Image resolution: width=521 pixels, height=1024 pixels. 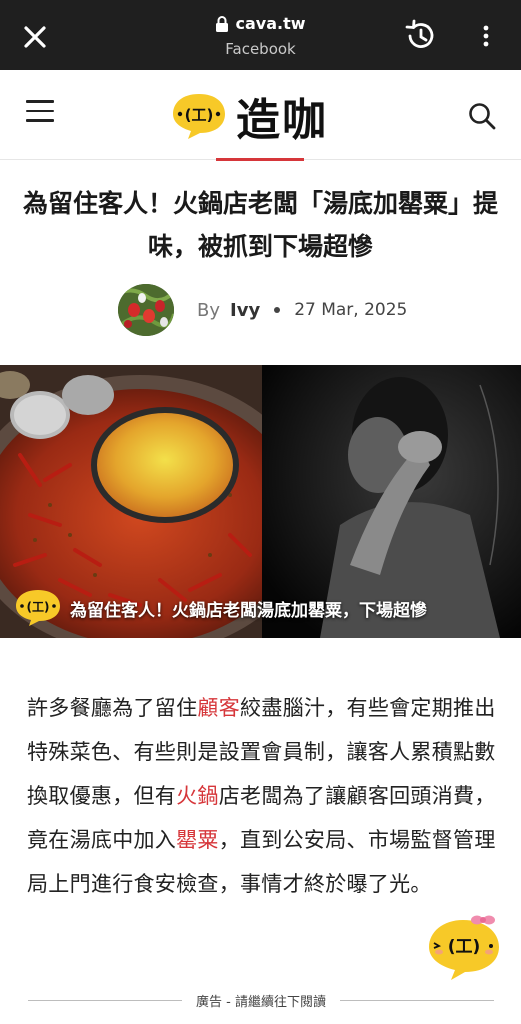 What do you see at coordinates (146, 310) in the screenshot?
I see `avatar` at bounding box center [146, 310].